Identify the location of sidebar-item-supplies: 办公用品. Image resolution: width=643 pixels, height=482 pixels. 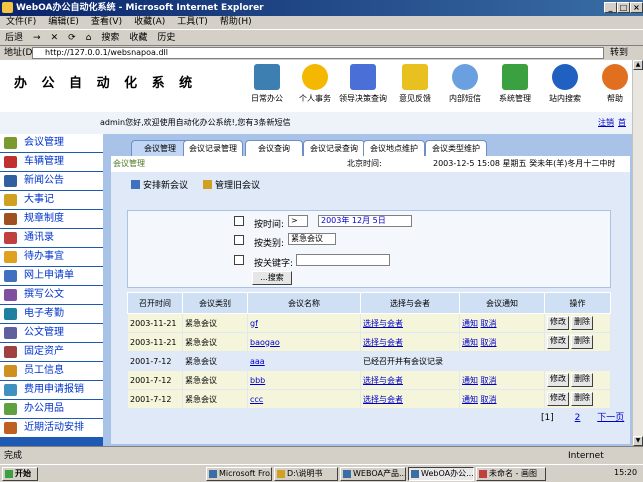
(51, 409).